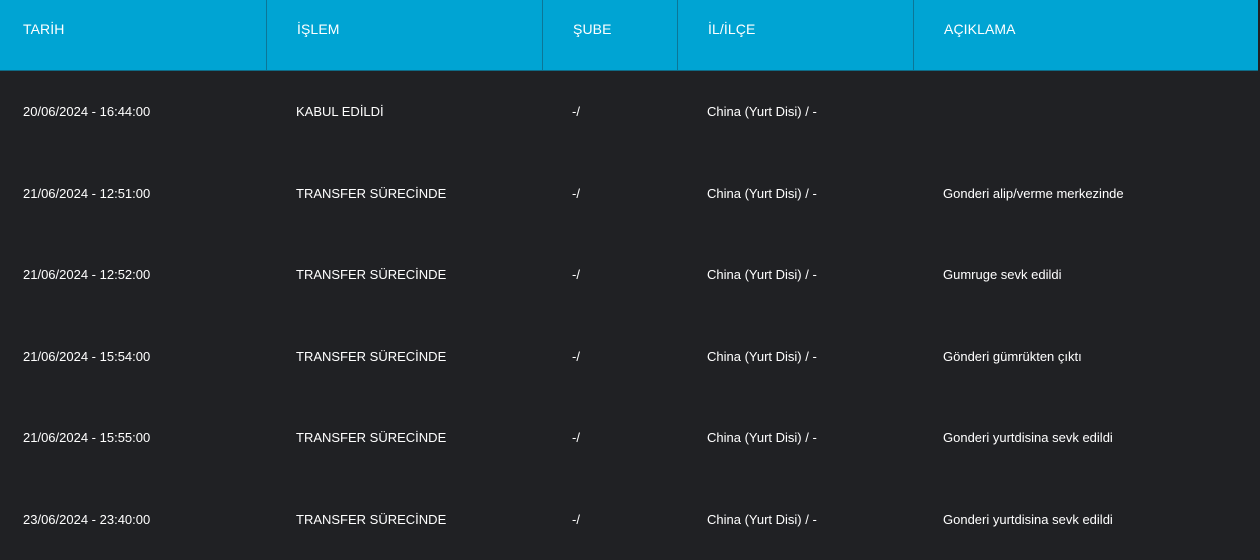 This screenshot has width=1260, height=560. I want to click on cell-date: 21/06/2024 - 15:55:00, so click(87, 438).